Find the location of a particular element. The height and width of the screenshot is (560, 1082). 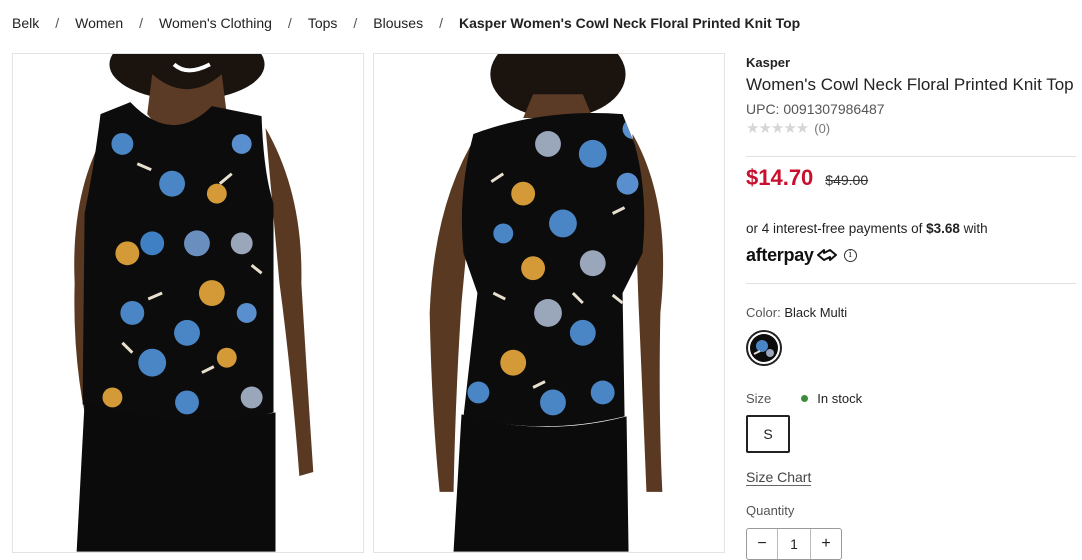

stock-text: In stock is located at coordinates (840, 398).